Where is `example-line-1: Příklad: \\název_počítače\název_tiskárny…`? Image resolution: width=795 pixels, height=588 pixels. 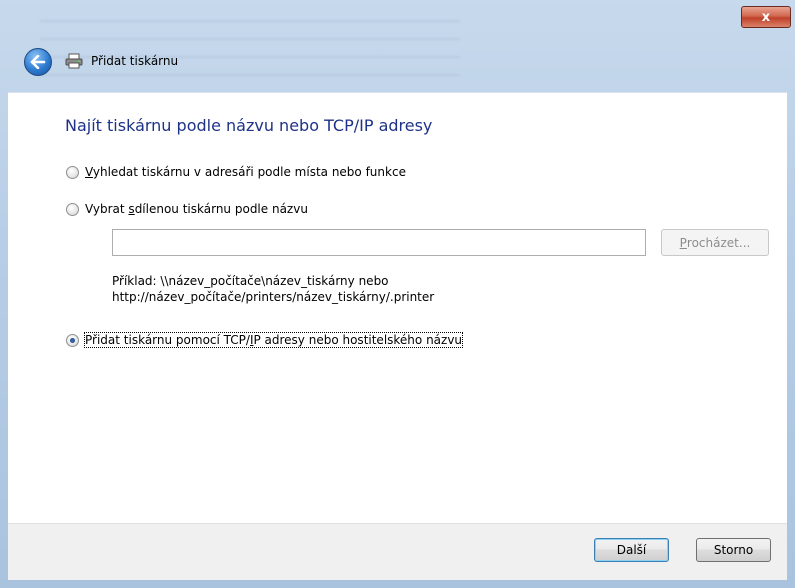
example-line-1: Příklad: \\název_počítače\název_tiskárny… is located at coordinates (250, 281).